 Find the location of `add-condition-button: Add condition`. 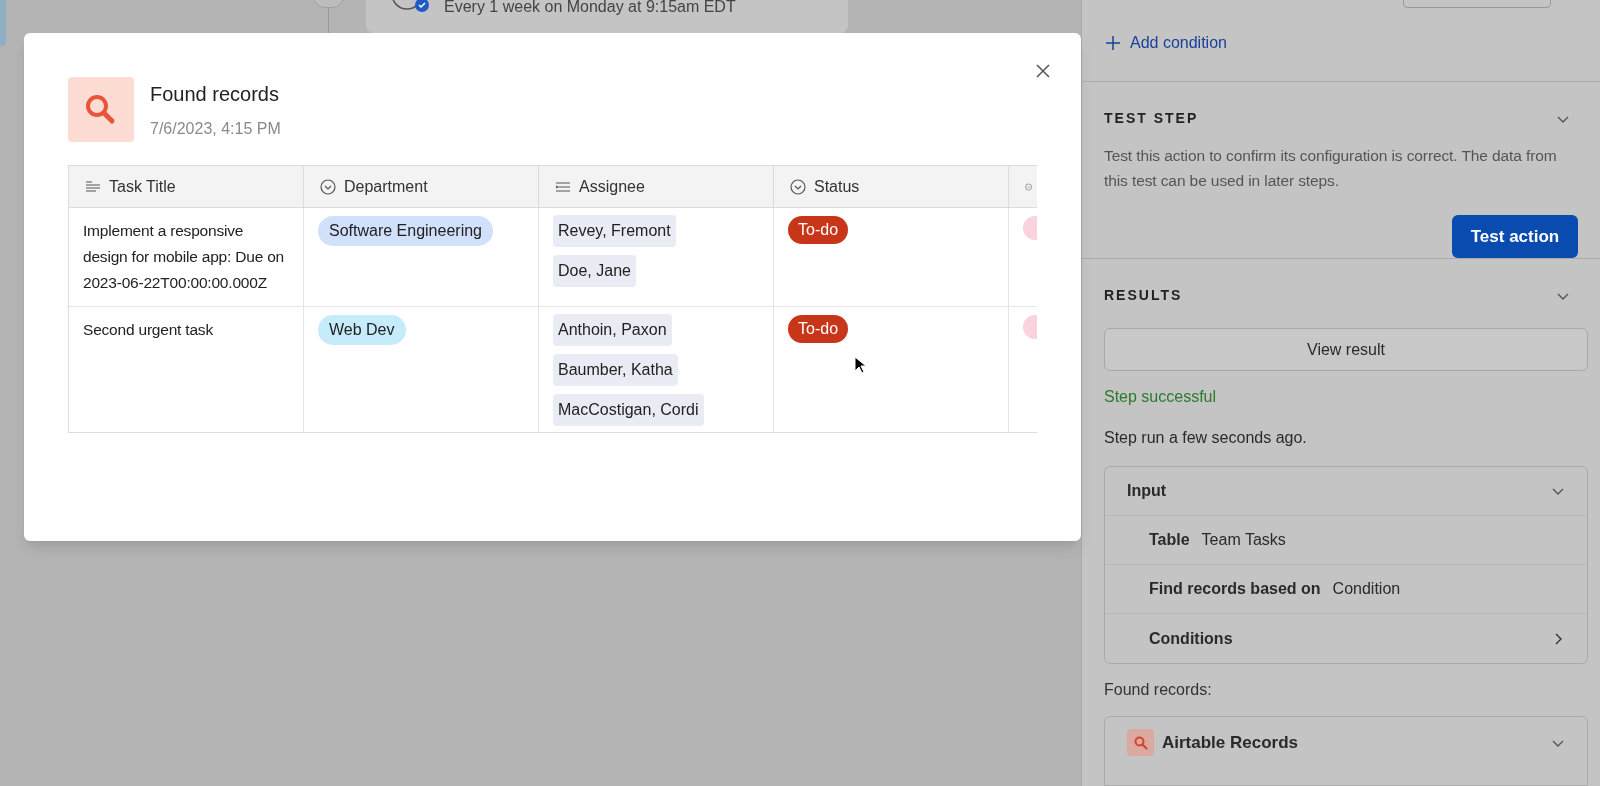

add-condition-button: Add condition is located at coordinates (1165, 43).